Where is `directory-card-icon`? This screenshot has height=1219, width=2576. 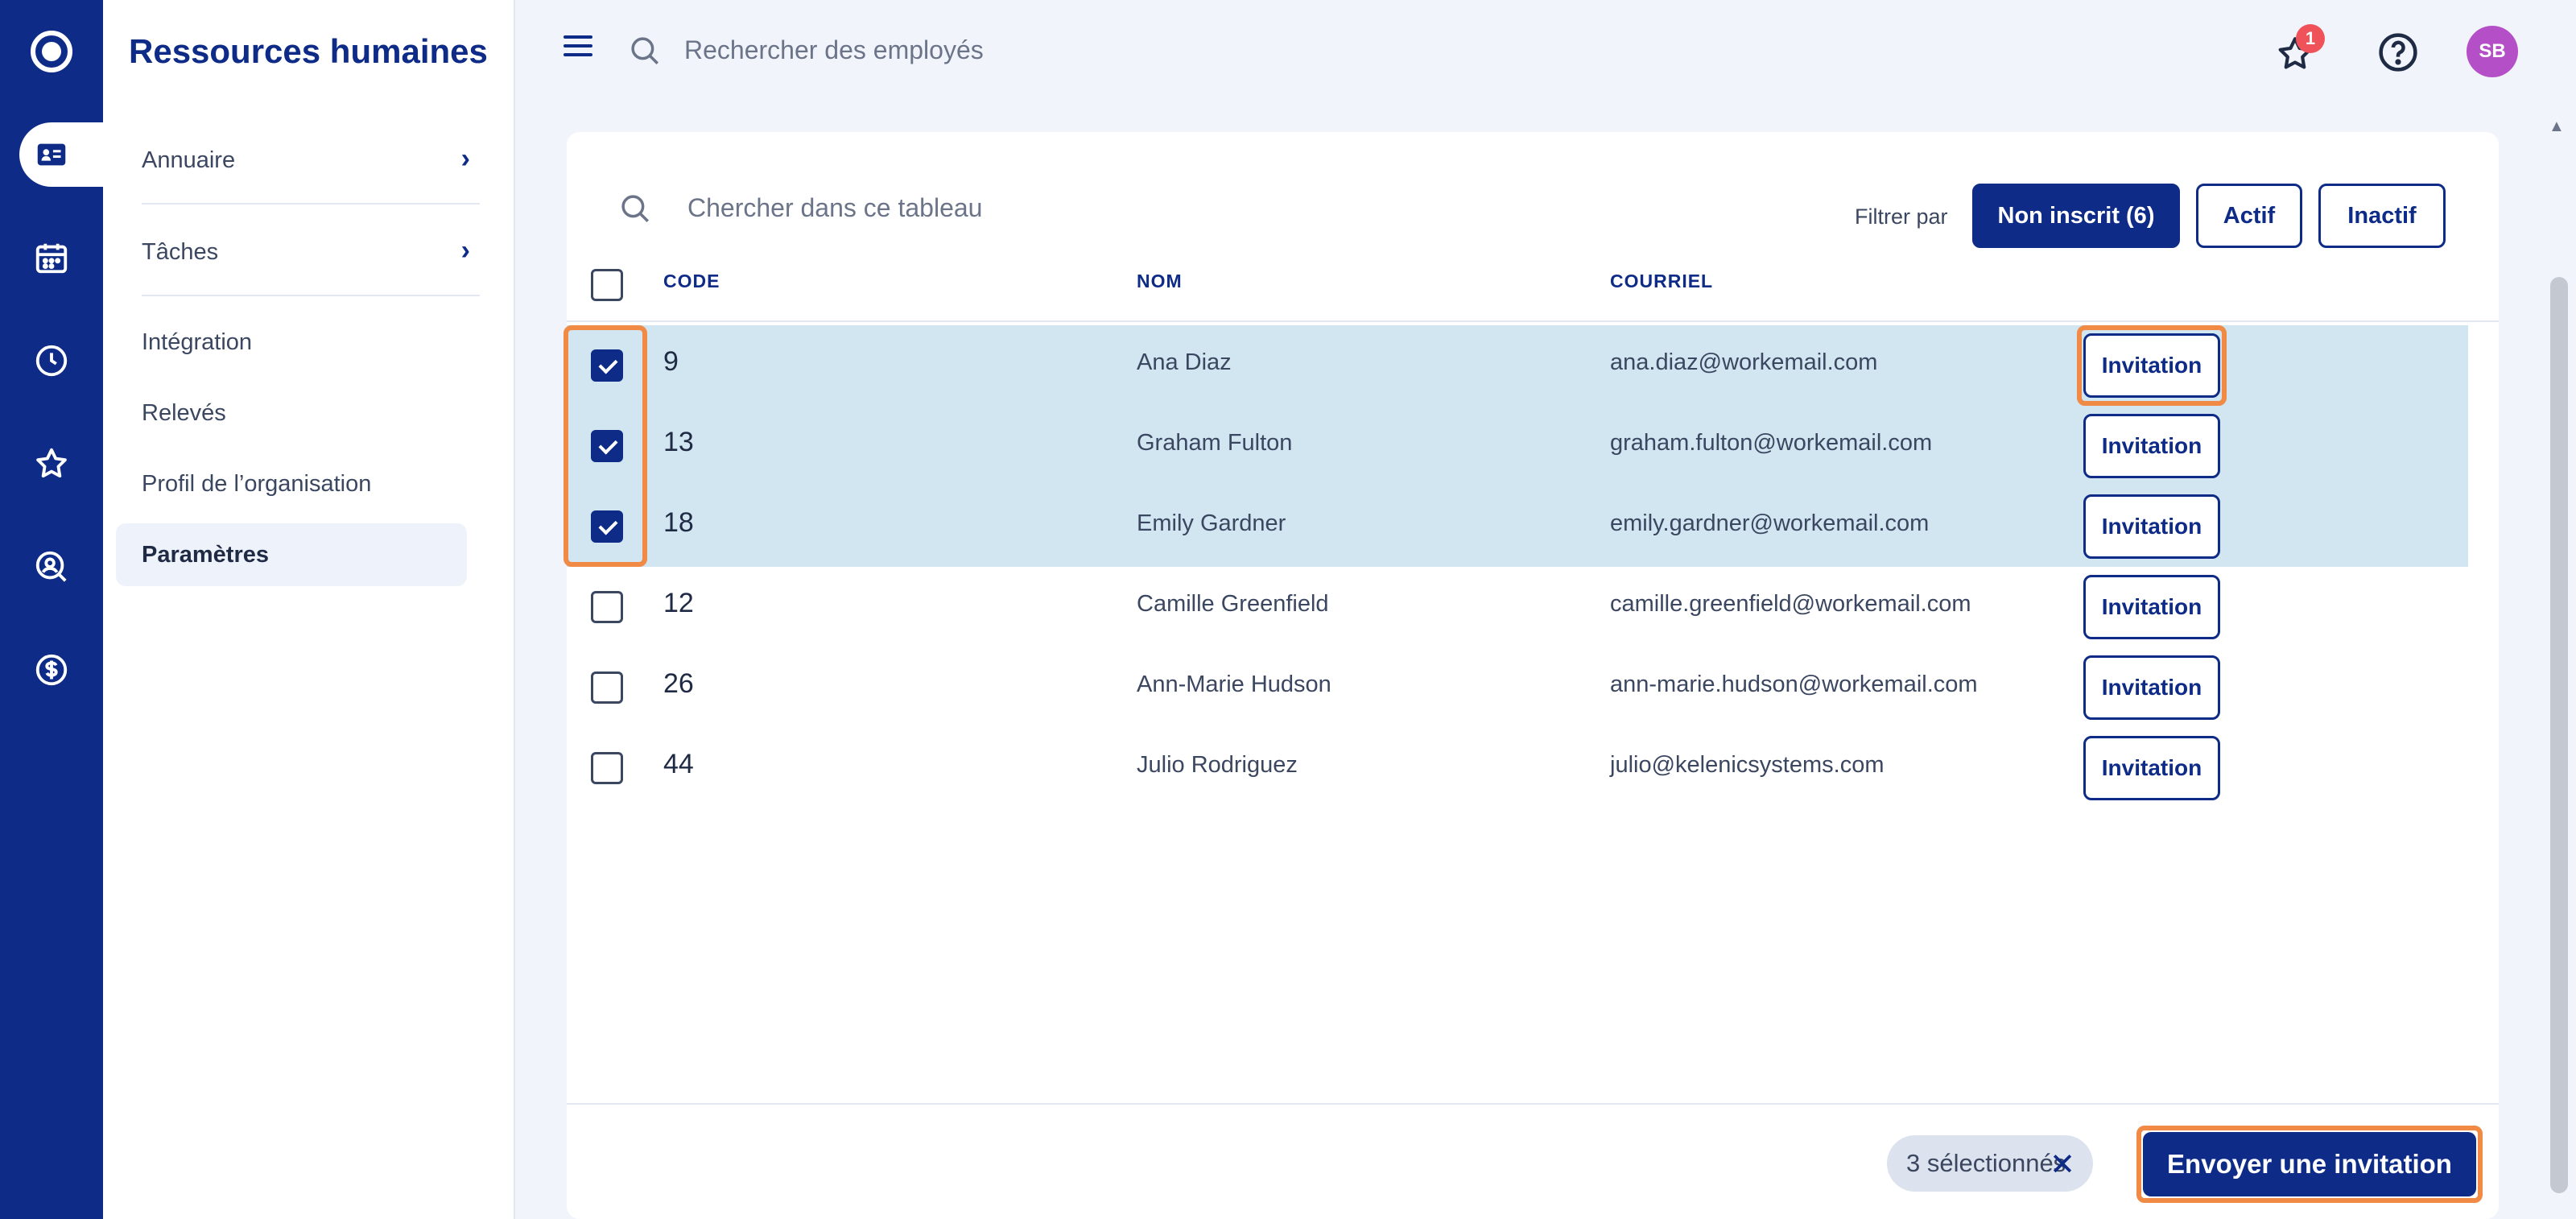
directory-card-icon is located at coordinates (51, 154).